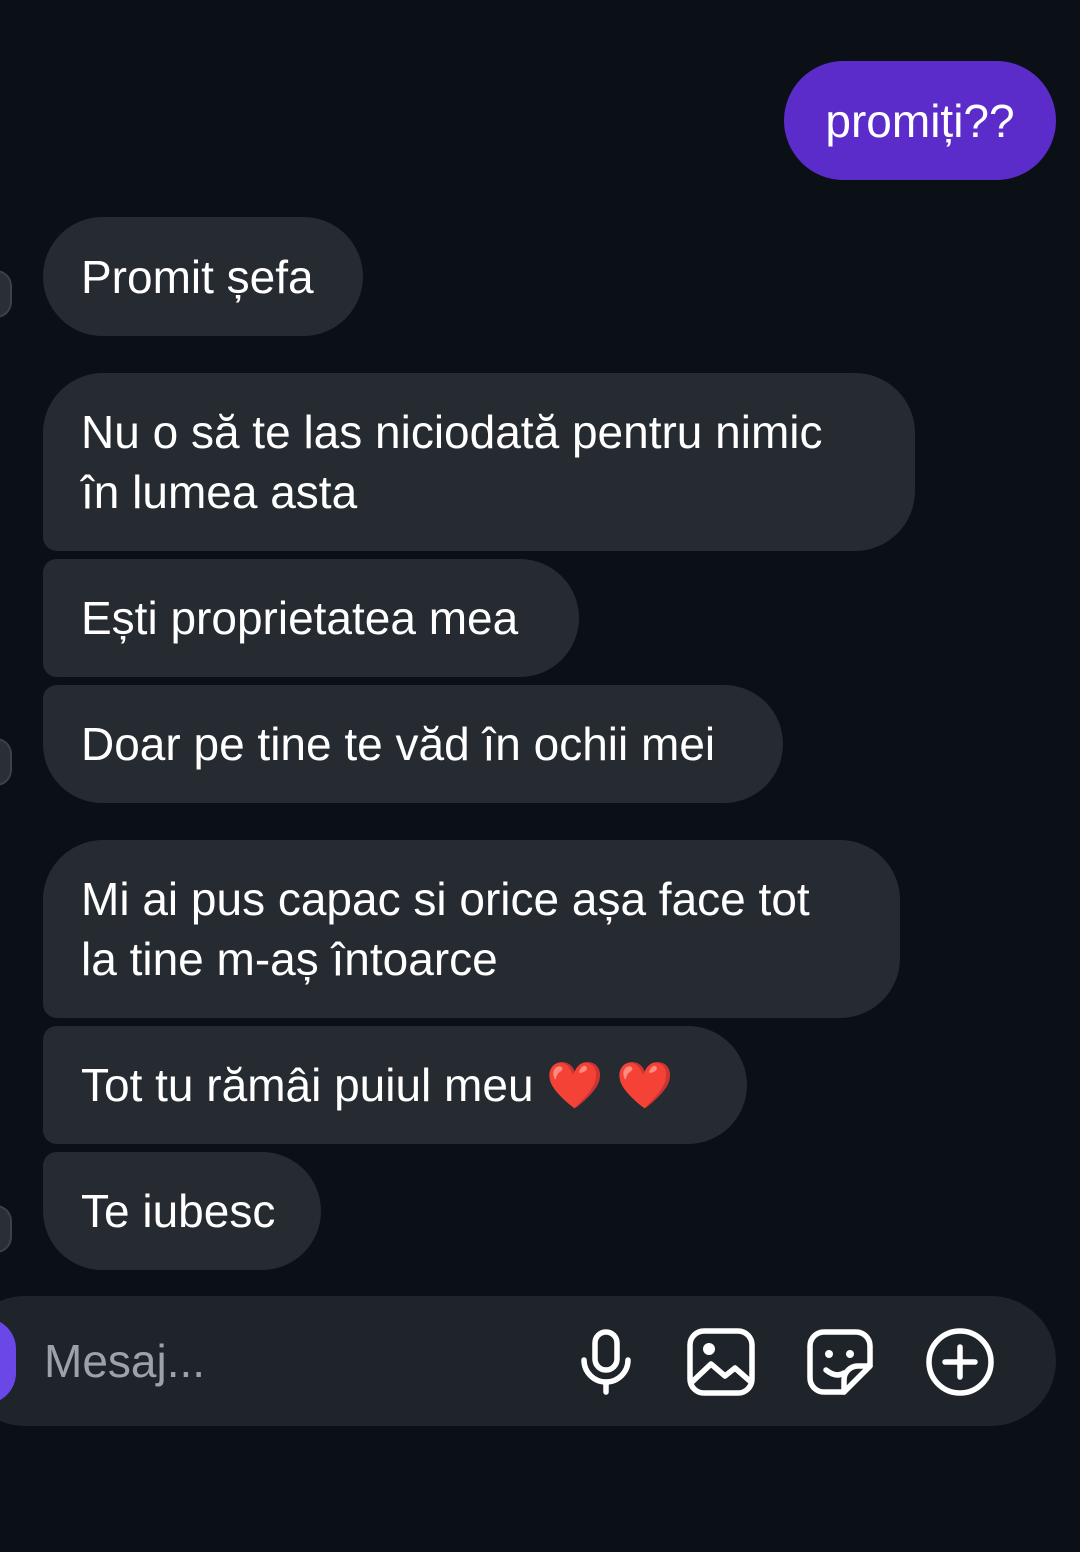 The image size is (1080, 1552). What do you see at coordinates (178, 1211) in the screenshot?
I see `message-text: Te iubesc` at bounding box center [178, 1211].